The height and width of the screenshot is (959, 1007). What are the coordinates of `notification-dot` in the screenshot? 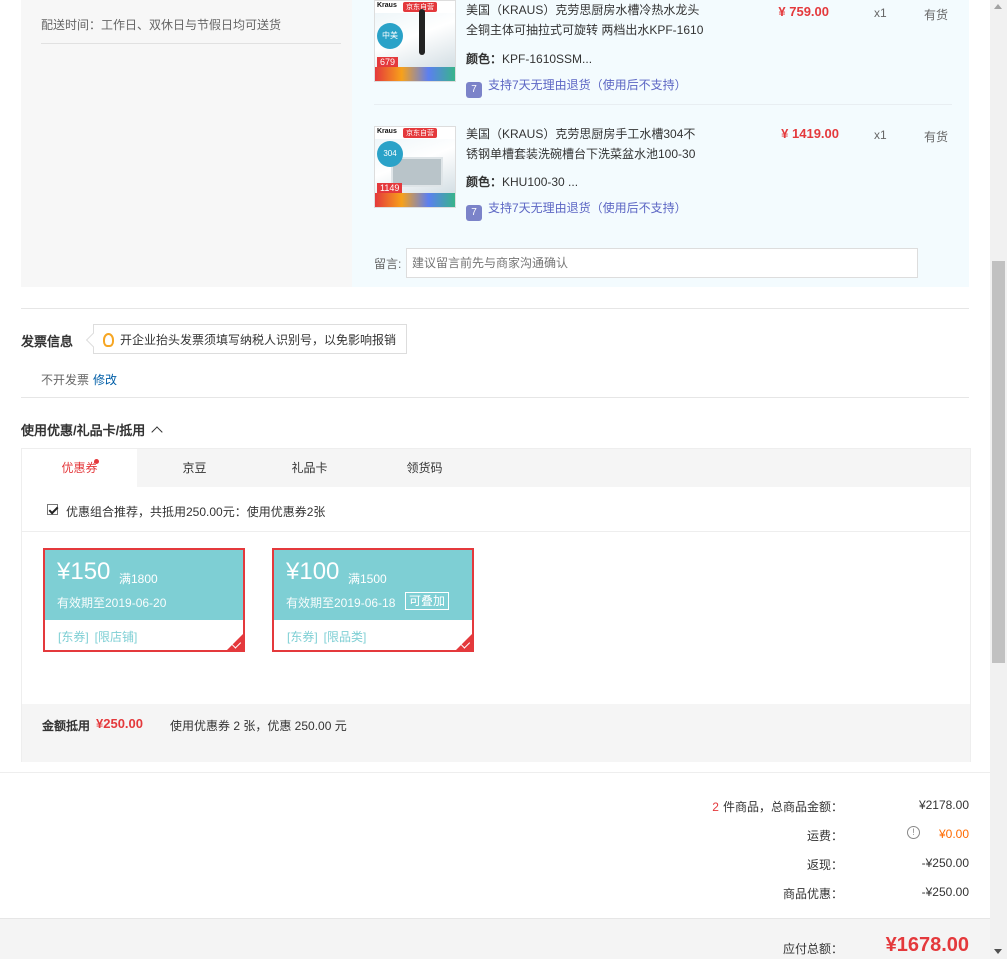 It's located at (96, 461).